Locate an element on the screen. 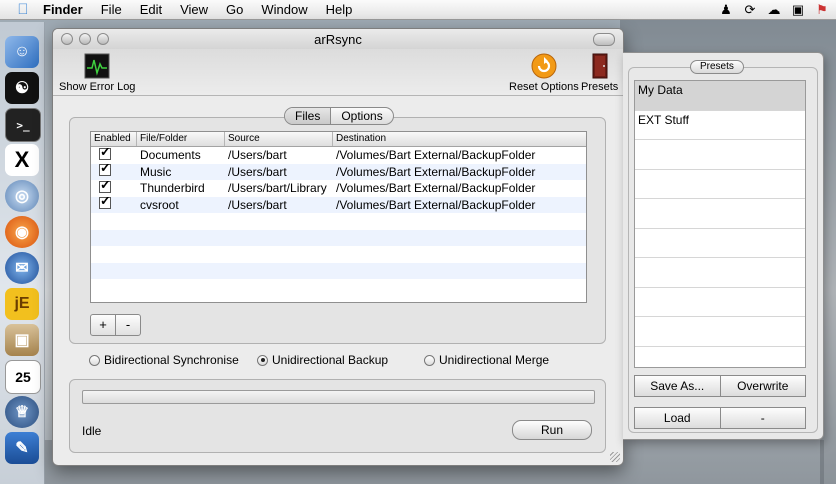 Image resolution: width=836 pixels, height=484 pixels. cloud-icon: ☁ is located at coordinates (774, 10).